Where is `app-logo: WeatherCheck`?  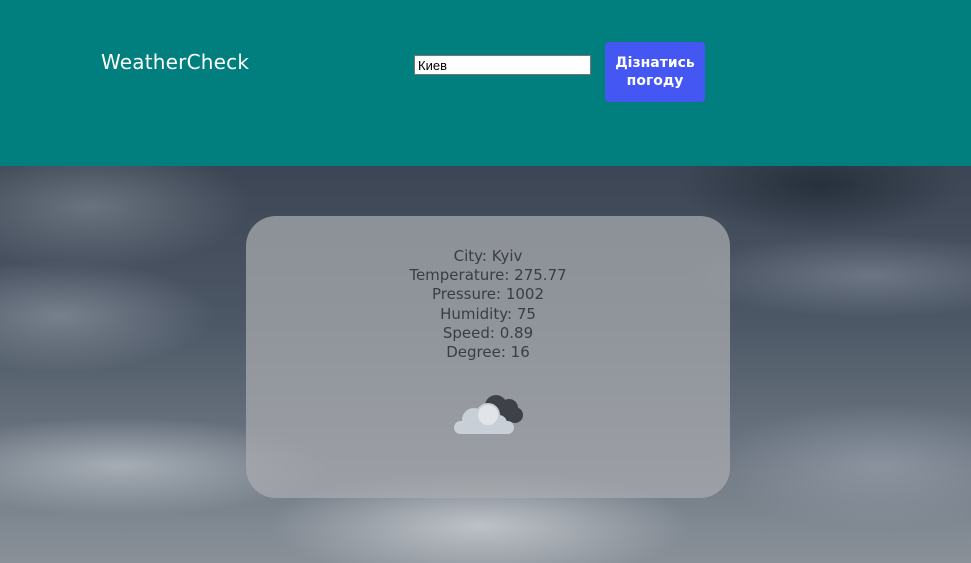 app-logo: WeatherCheck is located at coordinates (175, 62).